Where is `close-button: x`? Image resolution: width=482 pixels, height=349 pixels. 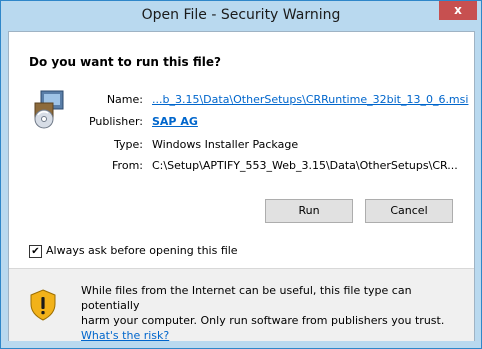
close-button: x is located at coordinates (458, 10).